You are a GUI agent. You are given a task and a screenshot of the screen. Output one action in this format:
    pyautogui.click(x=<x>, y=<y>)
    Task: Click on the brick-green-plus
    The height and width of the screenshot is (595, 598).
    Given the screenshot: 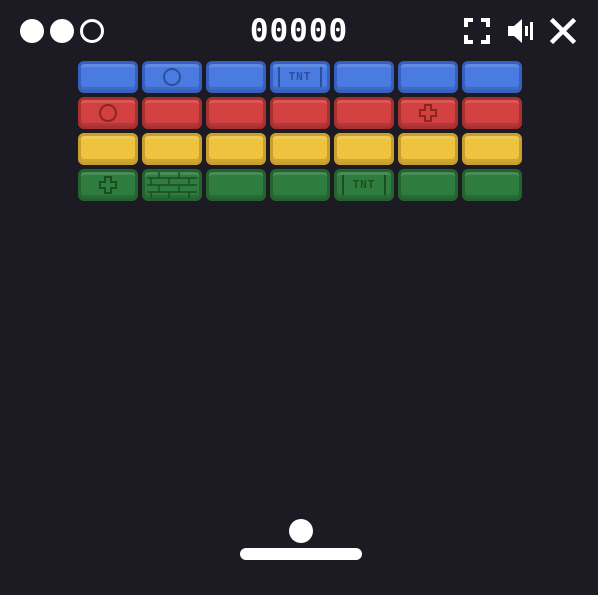 What is the action you would take?
    pyautogui.click(x=108, y=185)
    